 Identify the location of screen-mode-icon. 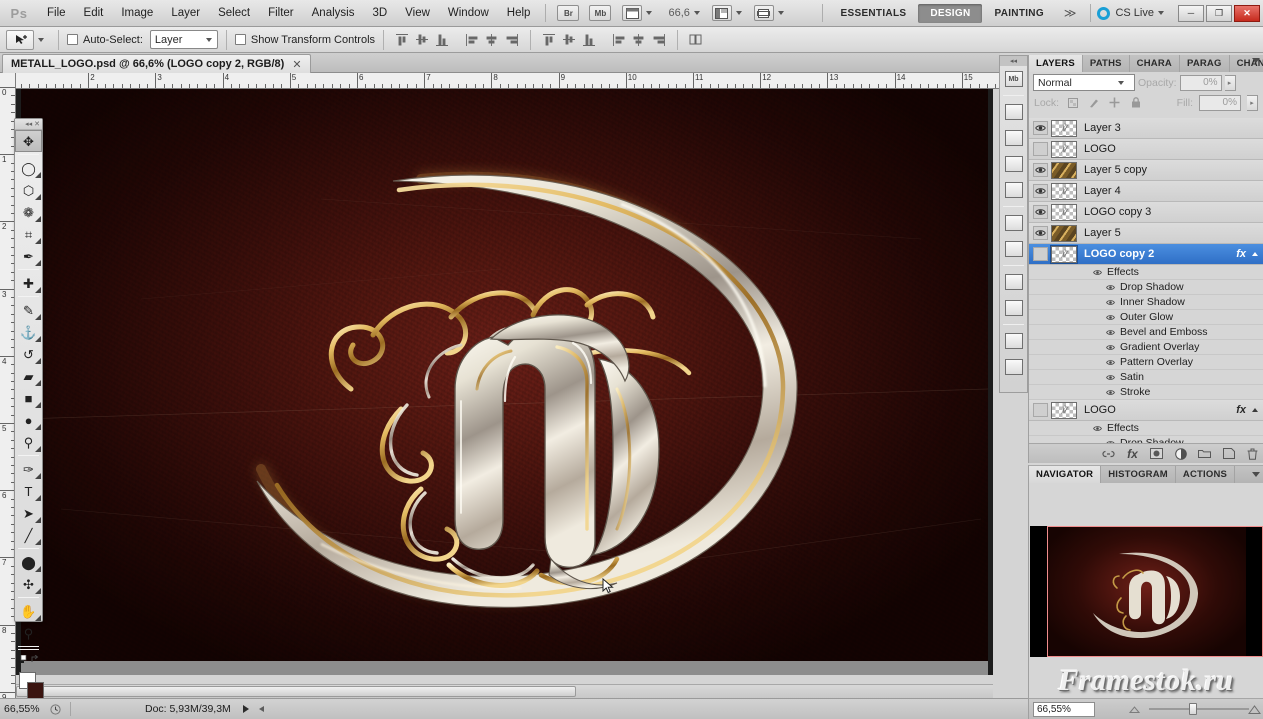
(721, 13).